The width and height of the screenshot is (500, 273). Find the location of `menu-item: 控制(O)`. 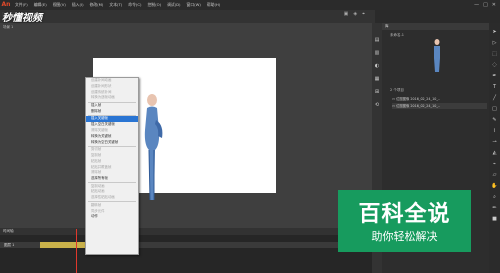

menu-item: 控制(O) is located at coordinates (155, 5).